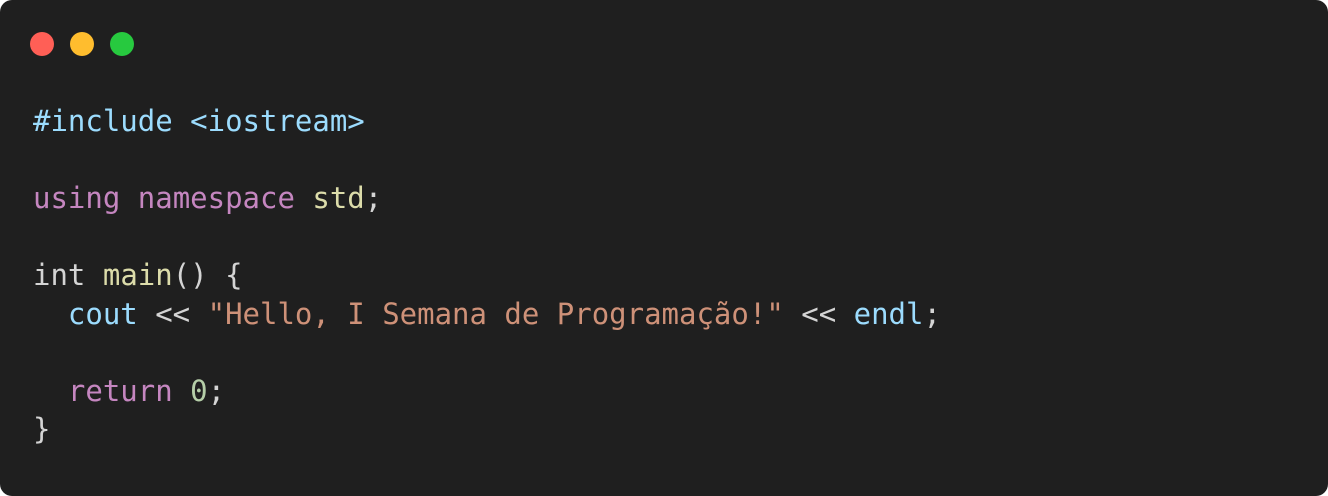 This screenshot has width=1328, height=496. I want to click on code-token-keyword: return, so click(120, 390).